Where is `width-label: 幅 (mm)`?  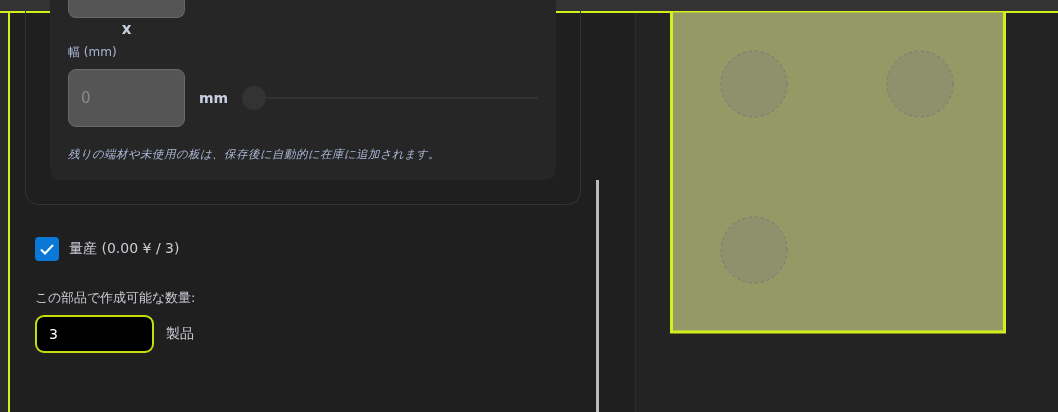 width-label: 幅 (mm) is located at coordinates (93, 52).